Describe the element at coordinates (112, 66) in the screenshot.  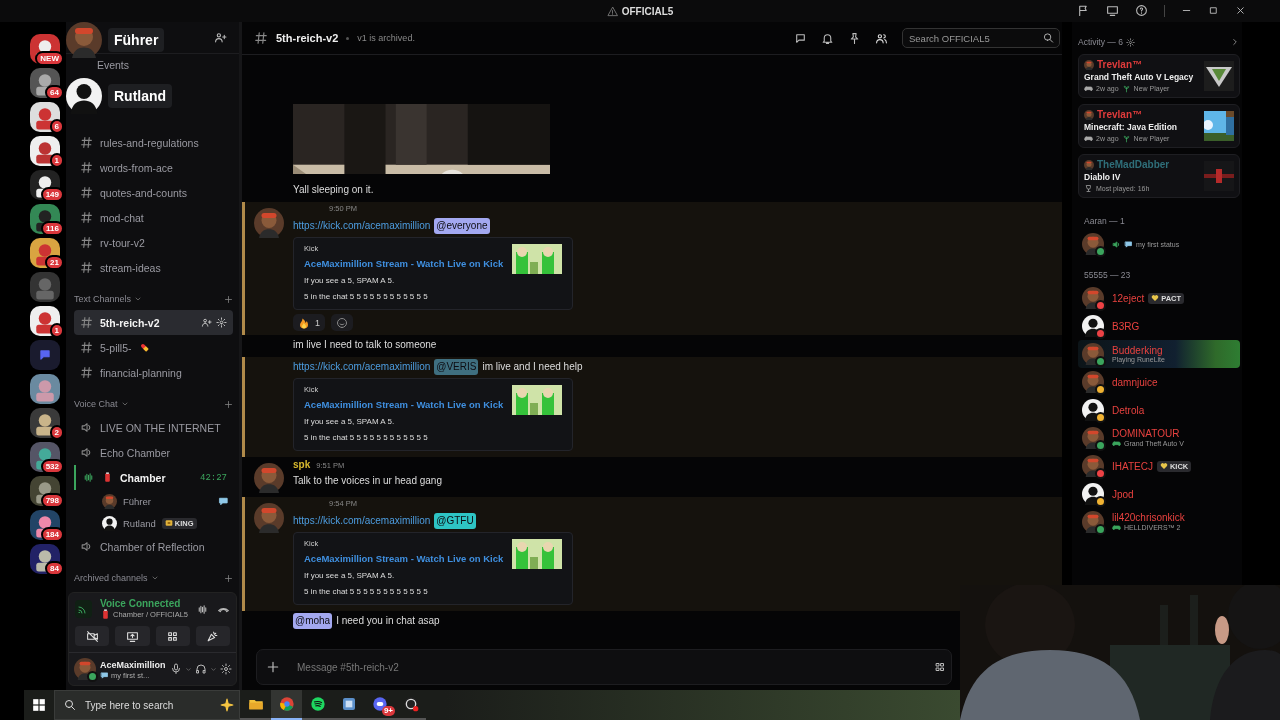
I see `events-item: Events` at that location.